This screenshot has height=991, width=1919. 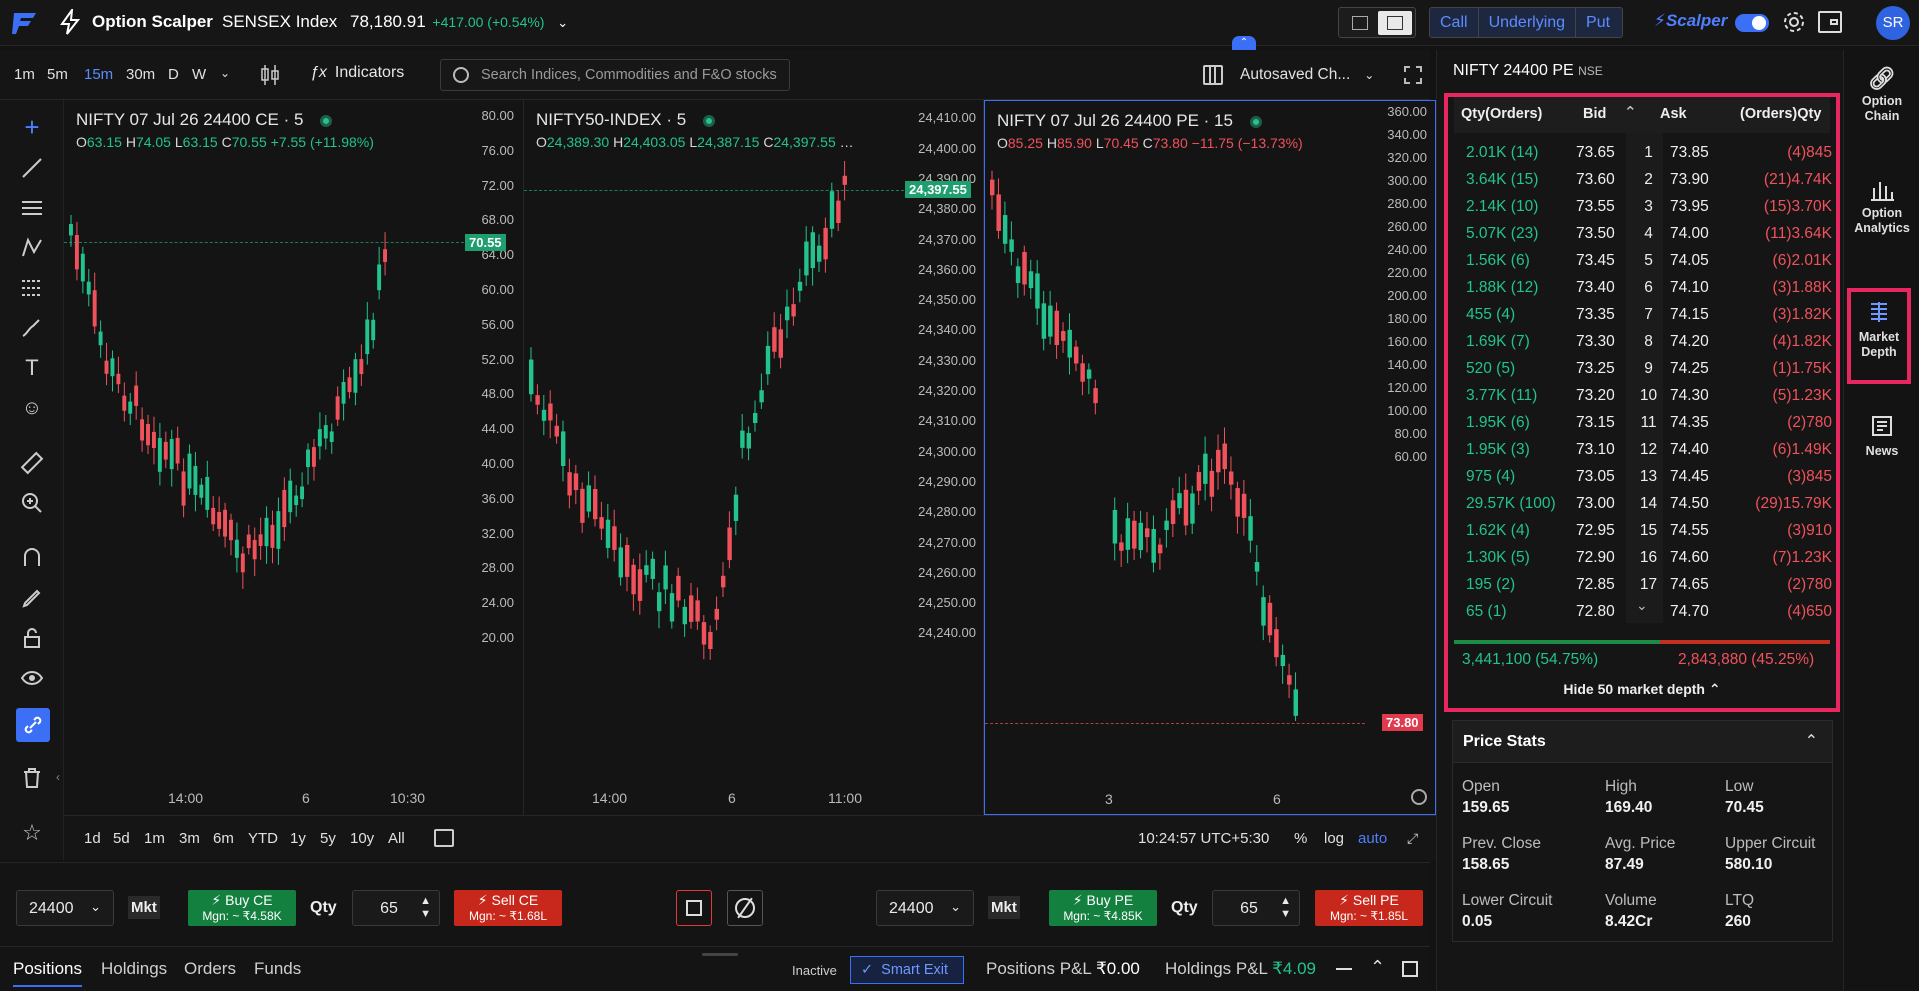 I want to click on depth-row: 1.56K (6) 73.45 5 74.05 (6)2.01K, so click(x=1649, y=261).